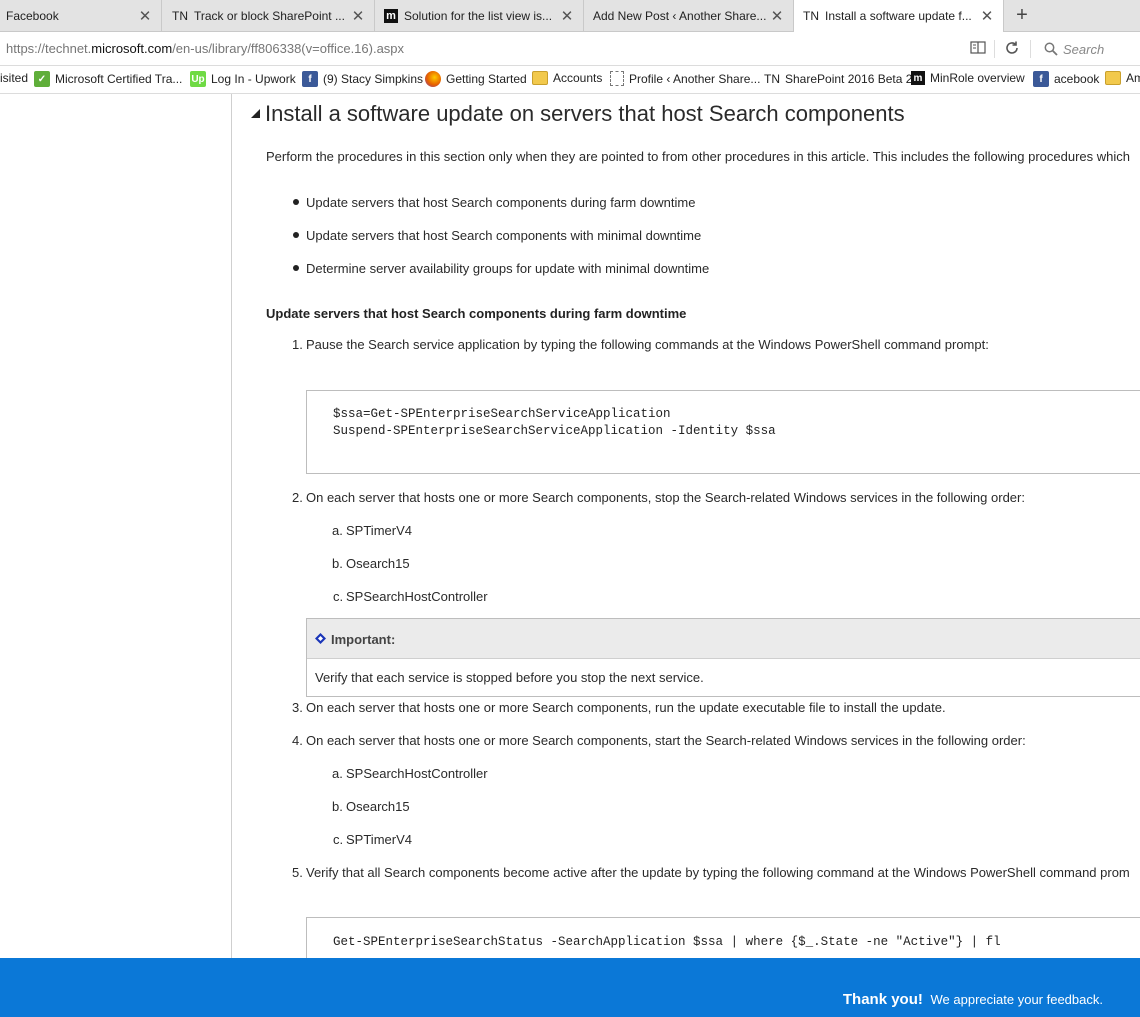 The image size is (1140, 1017). What do you see at coordinates (255, 113) in the screenshot?
I see `collapse-triangle-icon` at bounding box center [255, 113].